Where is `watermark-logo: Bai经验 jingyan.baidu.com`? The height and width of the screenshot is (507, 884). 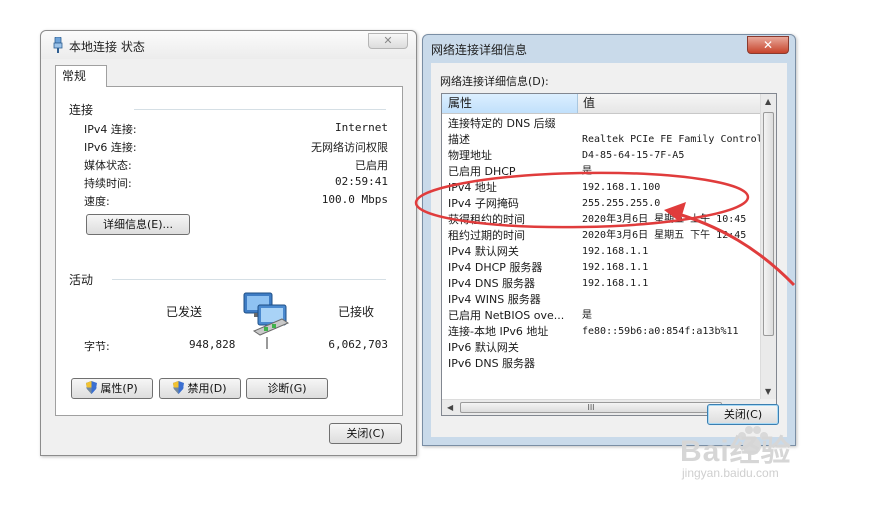
watermark-logo: Bai经验 jingyan.baidu.com is located at coordinates (761, 455).